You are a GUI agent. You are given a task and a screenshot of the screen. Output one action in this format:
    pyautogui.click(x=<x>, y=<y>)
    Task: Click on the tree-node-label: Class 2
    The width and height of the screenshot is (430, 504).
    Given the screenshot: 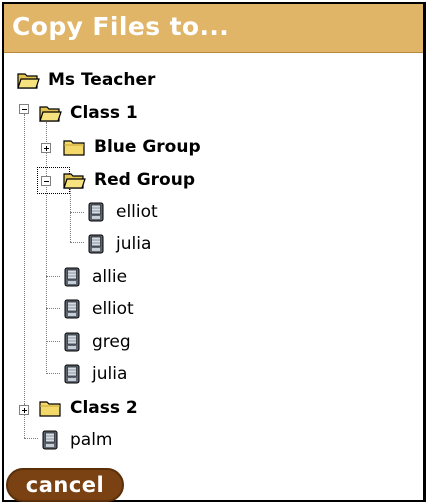 What is the action you would take?
    pyautogui.click(x=104, y=408)
    